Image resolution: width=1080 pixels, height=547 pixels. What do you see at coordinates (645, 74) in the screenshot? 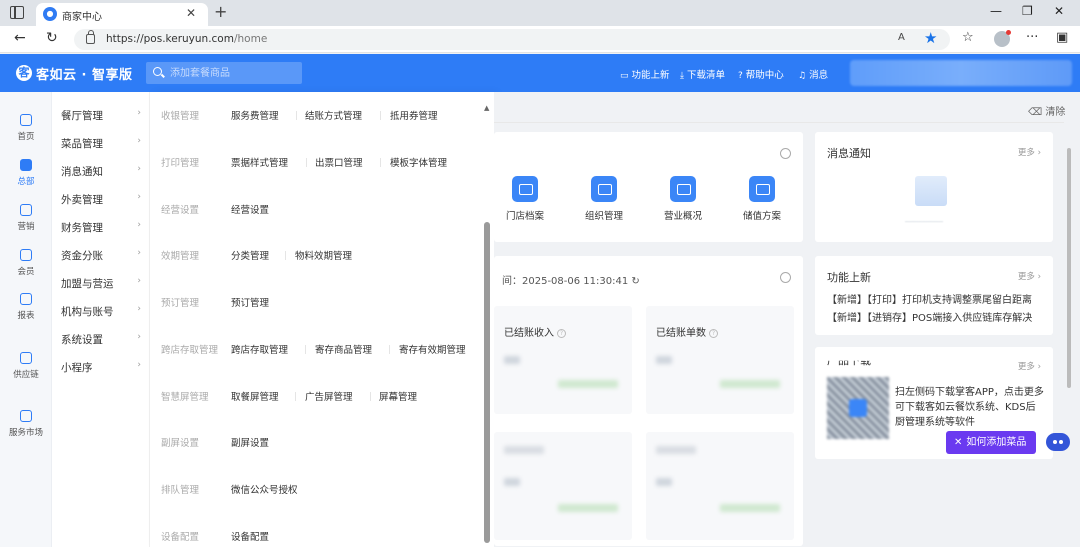
I see `new-feature-link: ▭ 功能上新` at bounding box center [645, 74].